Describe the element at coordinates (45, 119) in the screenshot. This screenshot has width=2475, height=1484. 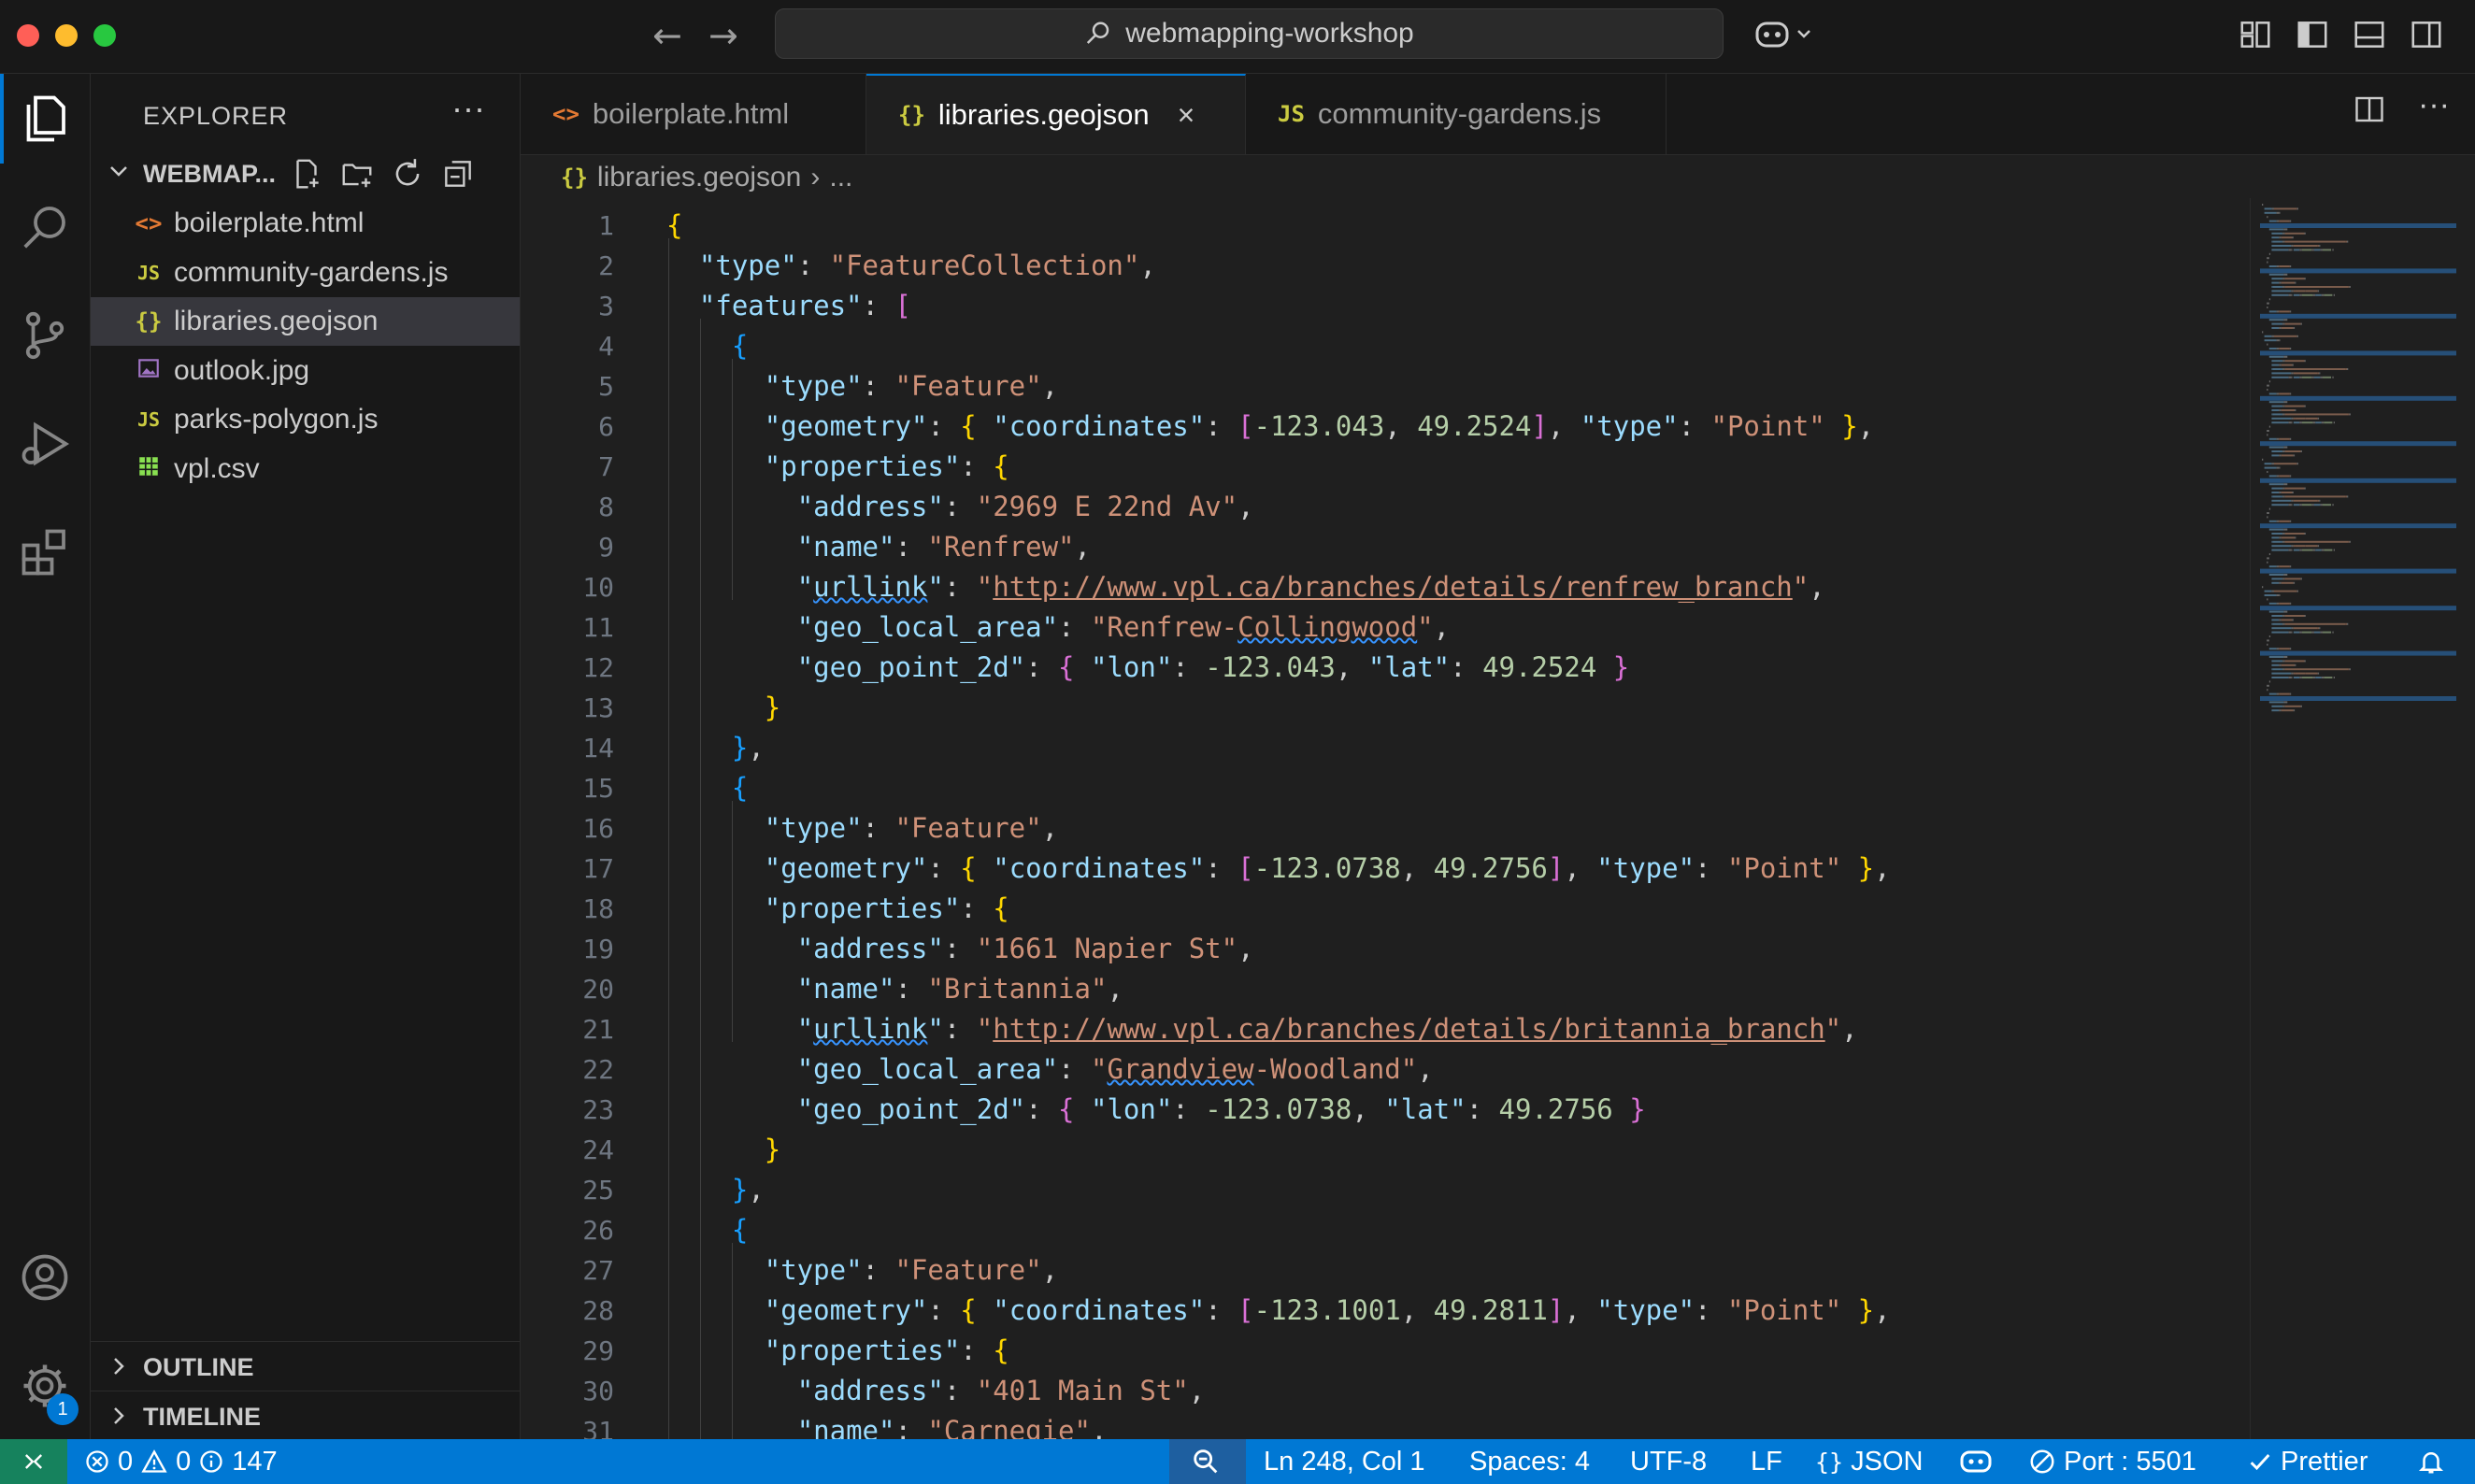
I see `explorer-activity-button` at that location.